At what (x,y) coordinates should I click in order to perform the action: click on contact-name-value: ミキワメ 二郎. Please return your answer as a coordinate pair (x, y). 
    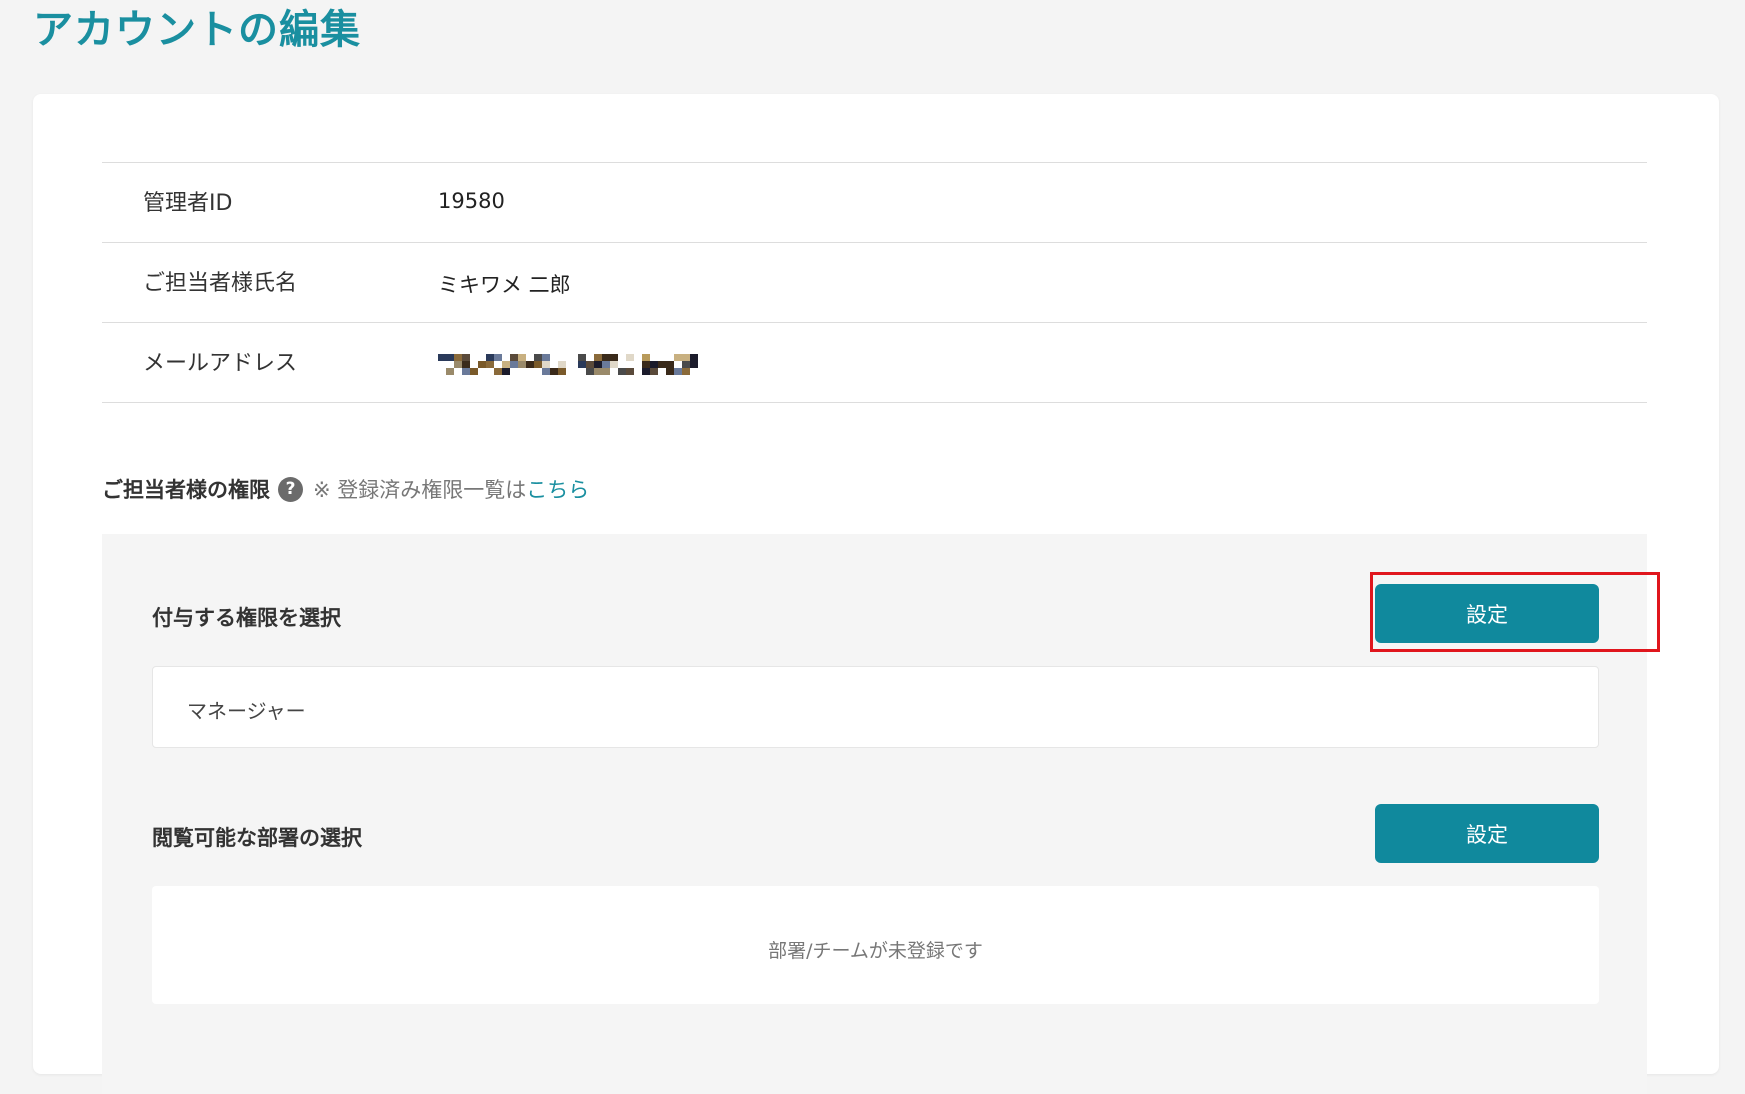
    Looking at the image, I should click on (504, 285).